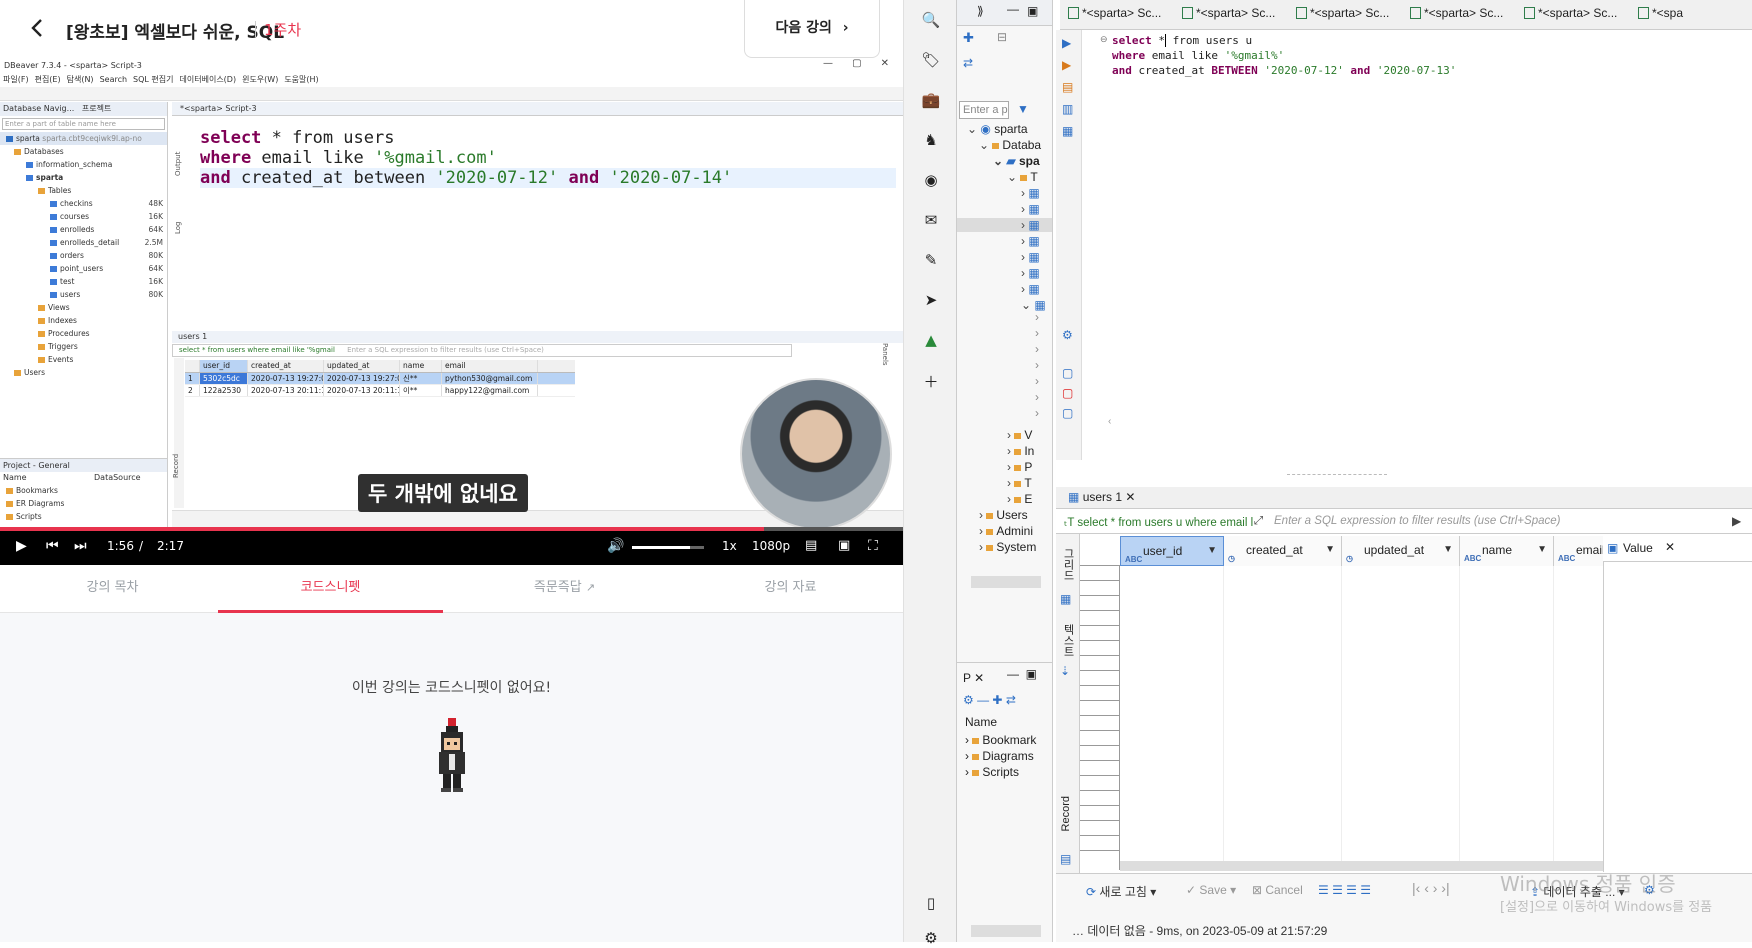 The image size is (1752, 948). Describe the element at coordinates (1068, 640) in the screenshot. I see `text-view-tab: 텍스트` at that location.